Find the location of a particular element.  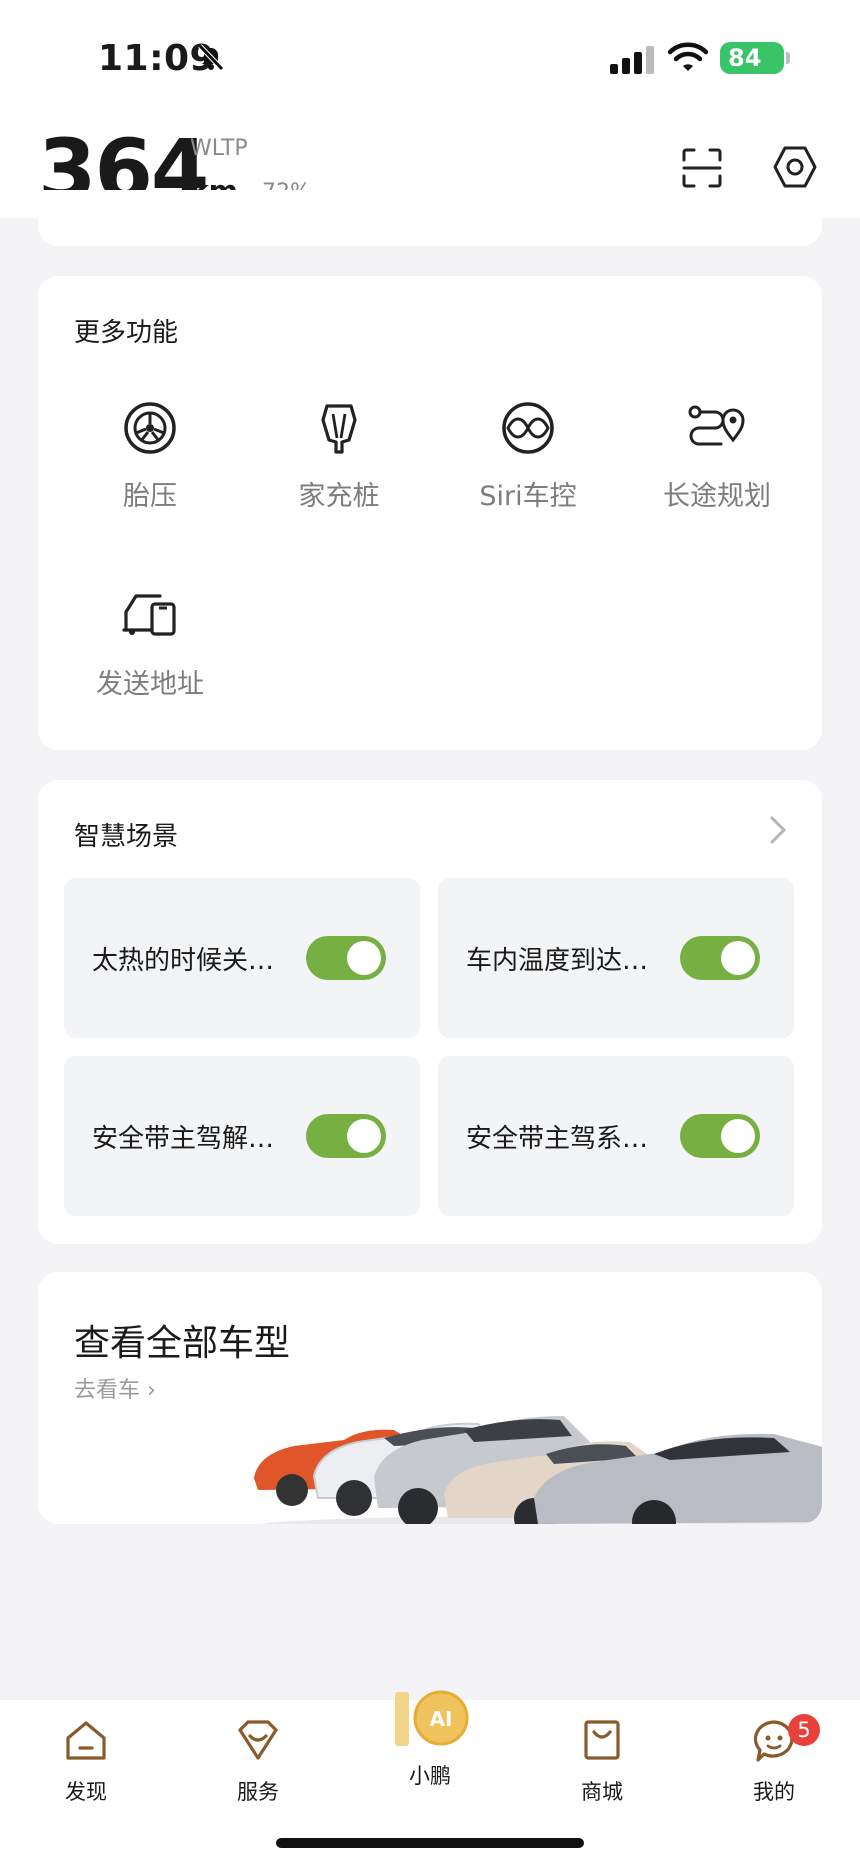

feature-send-address: 发送地址 is located at coordinates (150, 644).